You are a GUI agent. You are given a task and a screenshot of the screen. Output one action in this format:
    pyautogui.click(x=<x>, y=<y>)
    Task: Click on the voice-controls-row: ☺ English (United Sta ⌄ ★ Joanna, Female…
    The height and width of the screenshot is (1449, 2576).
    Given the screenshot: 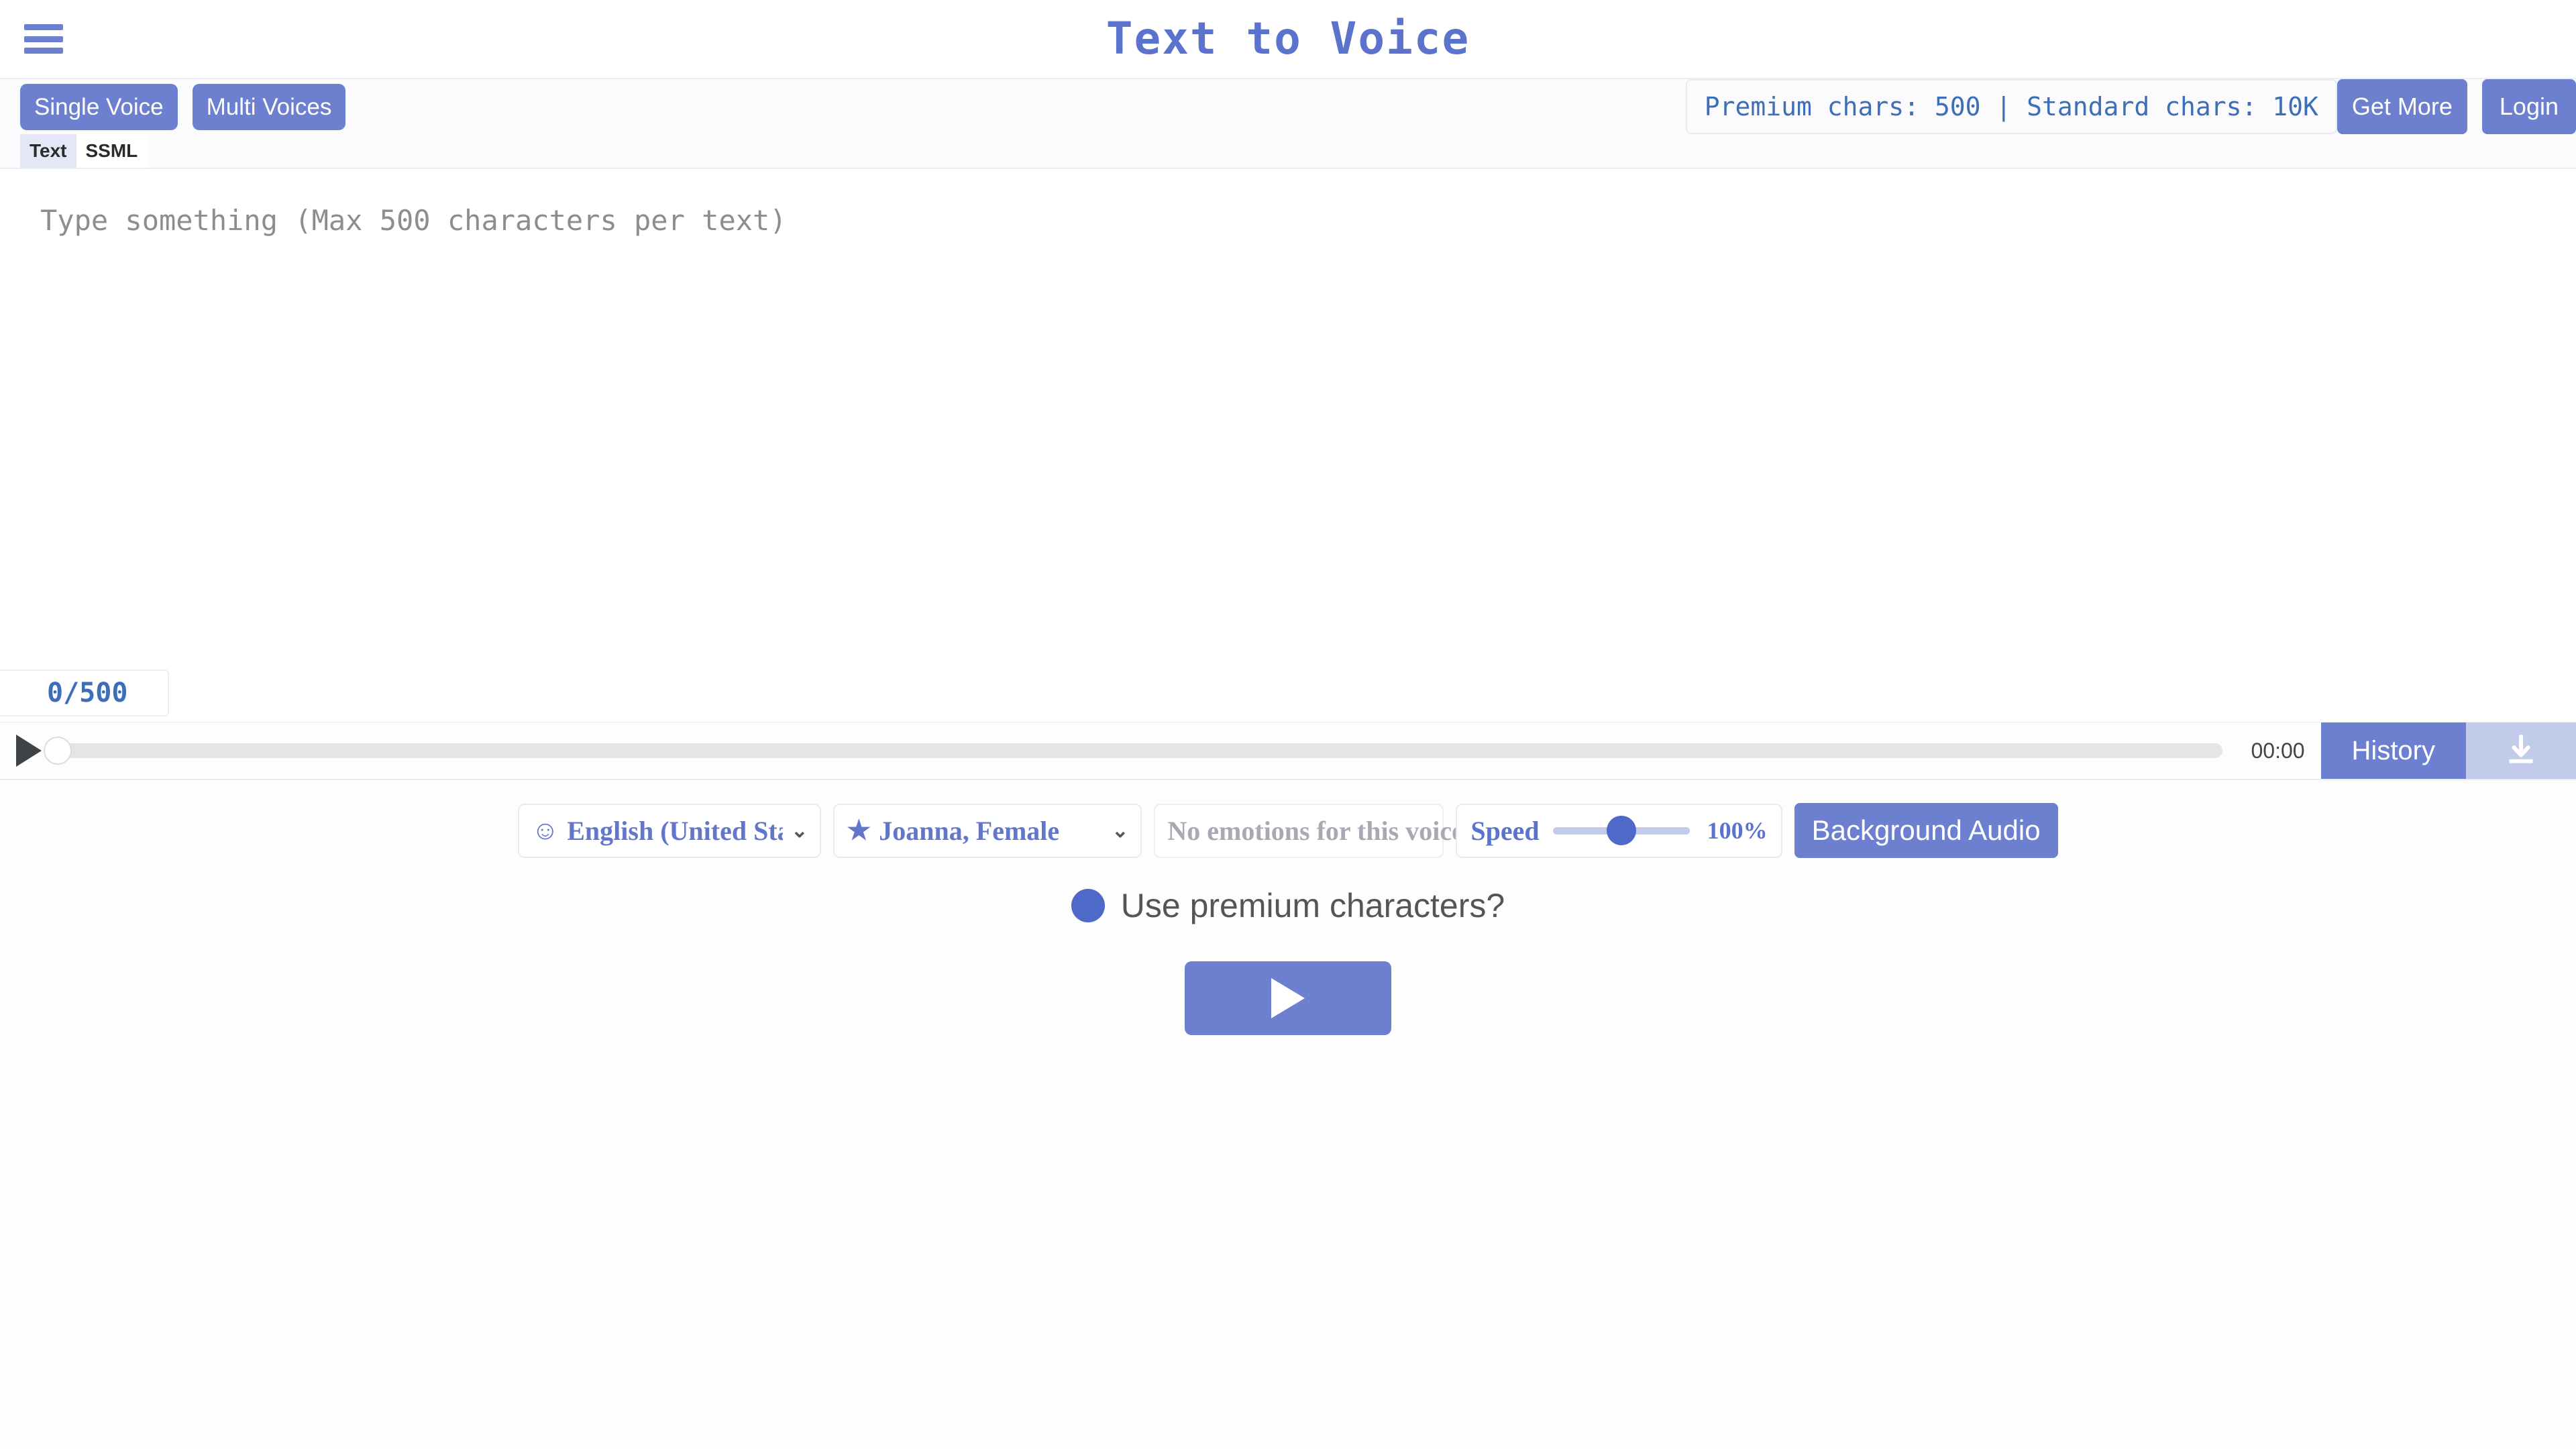 What is the action you would take?
    pyautogui.click(x=1288, y=819)
    